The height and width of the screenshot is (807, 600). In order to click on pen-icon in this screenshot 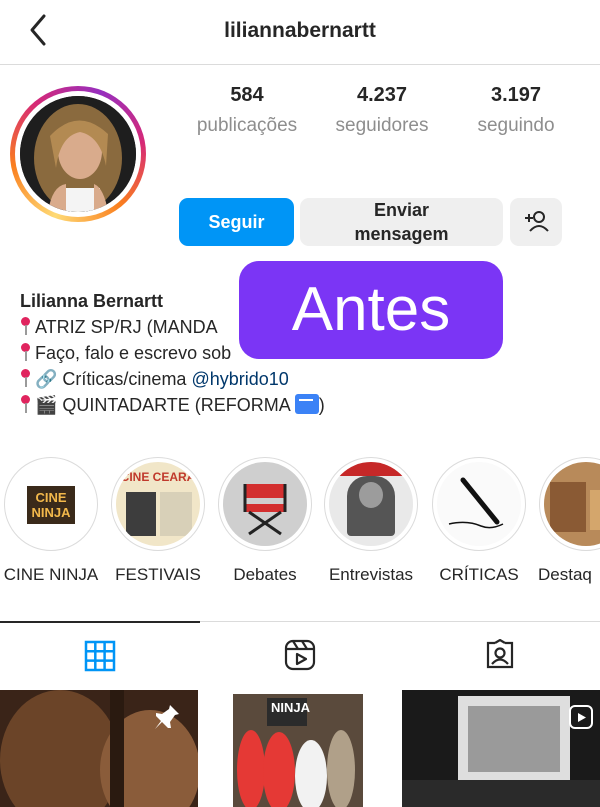, I will do `click(476, 503)`.